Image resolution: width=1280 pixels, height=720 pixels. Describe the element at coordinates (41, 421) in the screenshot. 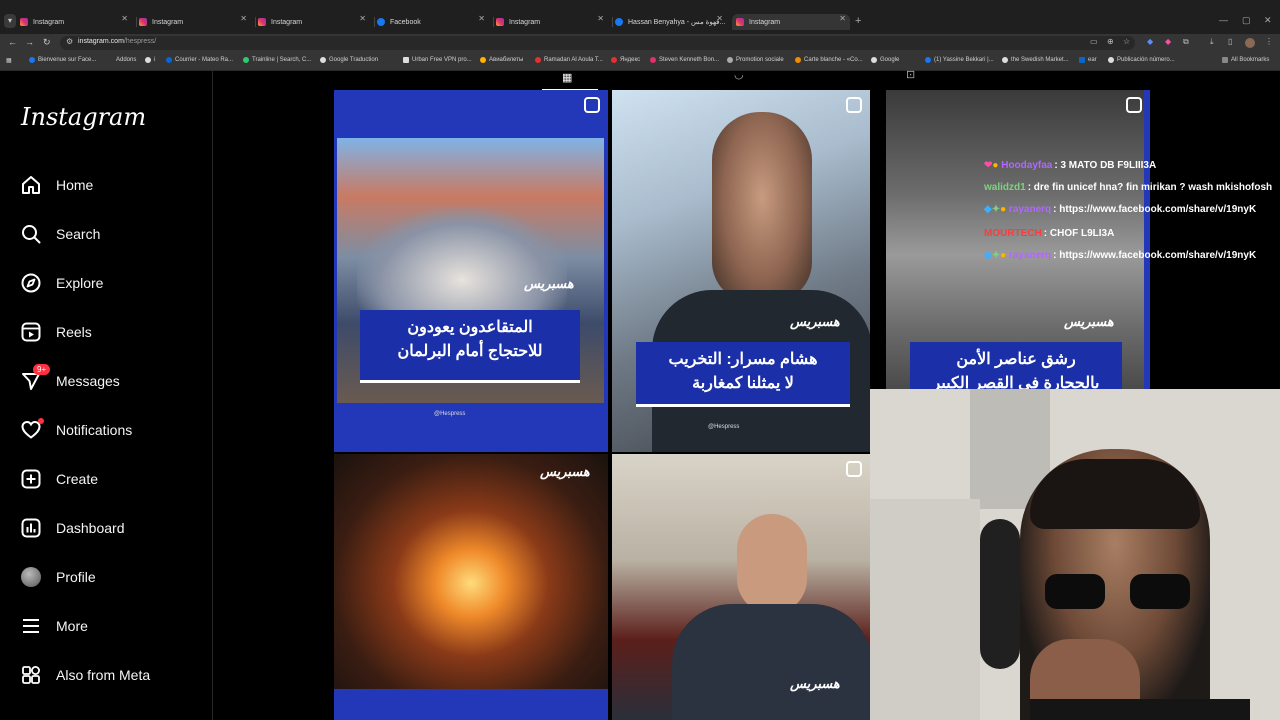

I see `notification-dot` at that location.